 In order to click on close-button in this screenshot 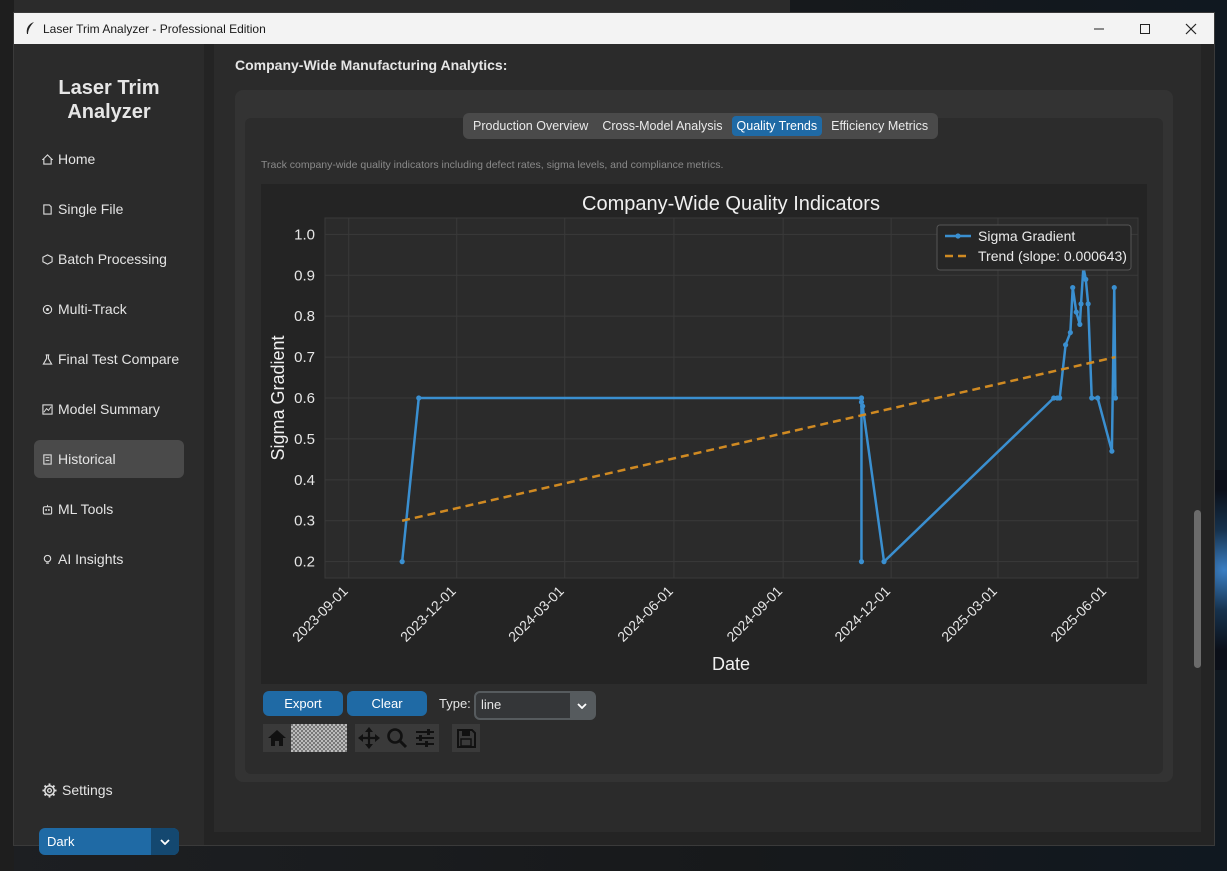, I will do `click(1191, 28)`.